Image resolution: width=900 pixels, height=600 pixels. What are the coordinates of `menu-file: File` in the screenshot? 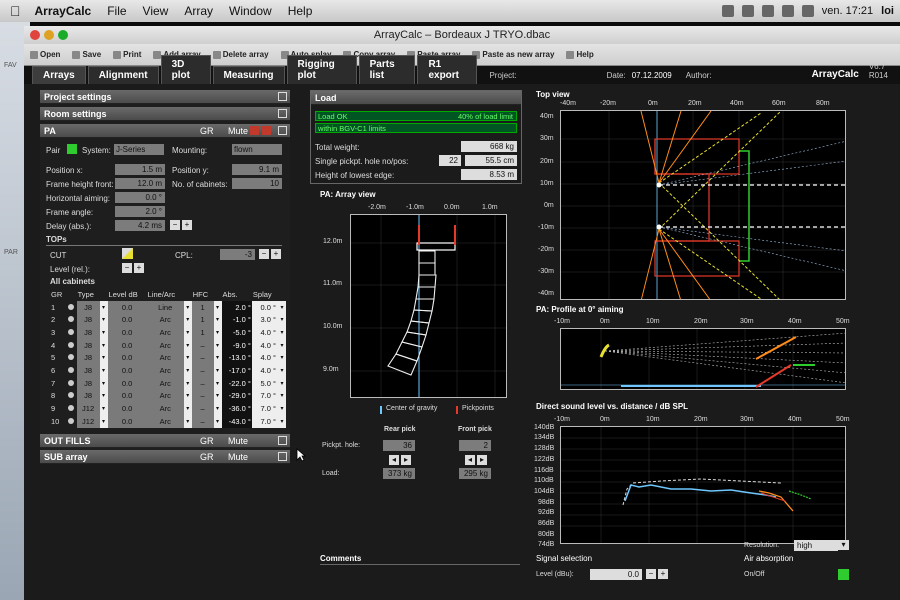 It's located at (116, 11).